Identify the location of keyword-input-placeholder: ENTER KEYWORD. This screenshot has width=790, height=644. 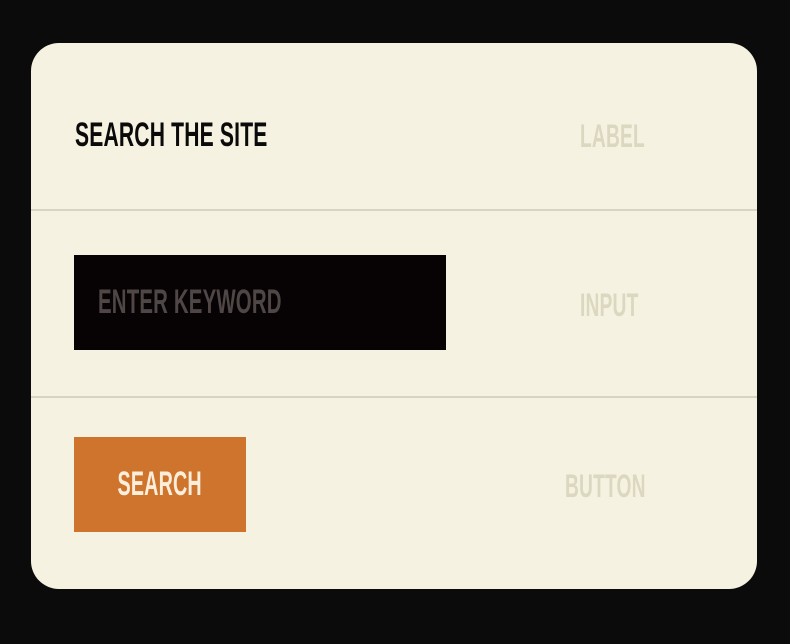
(190, 301).